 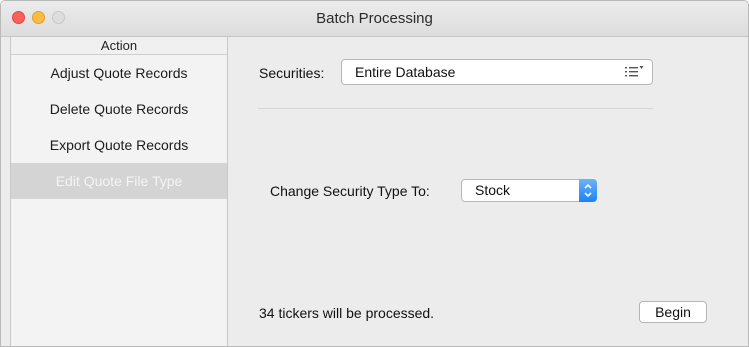 What do you see at coordinates (497, 72) in the screenshot?
I see `securities-popup: Entire Database` at bounding box center [497, 72].